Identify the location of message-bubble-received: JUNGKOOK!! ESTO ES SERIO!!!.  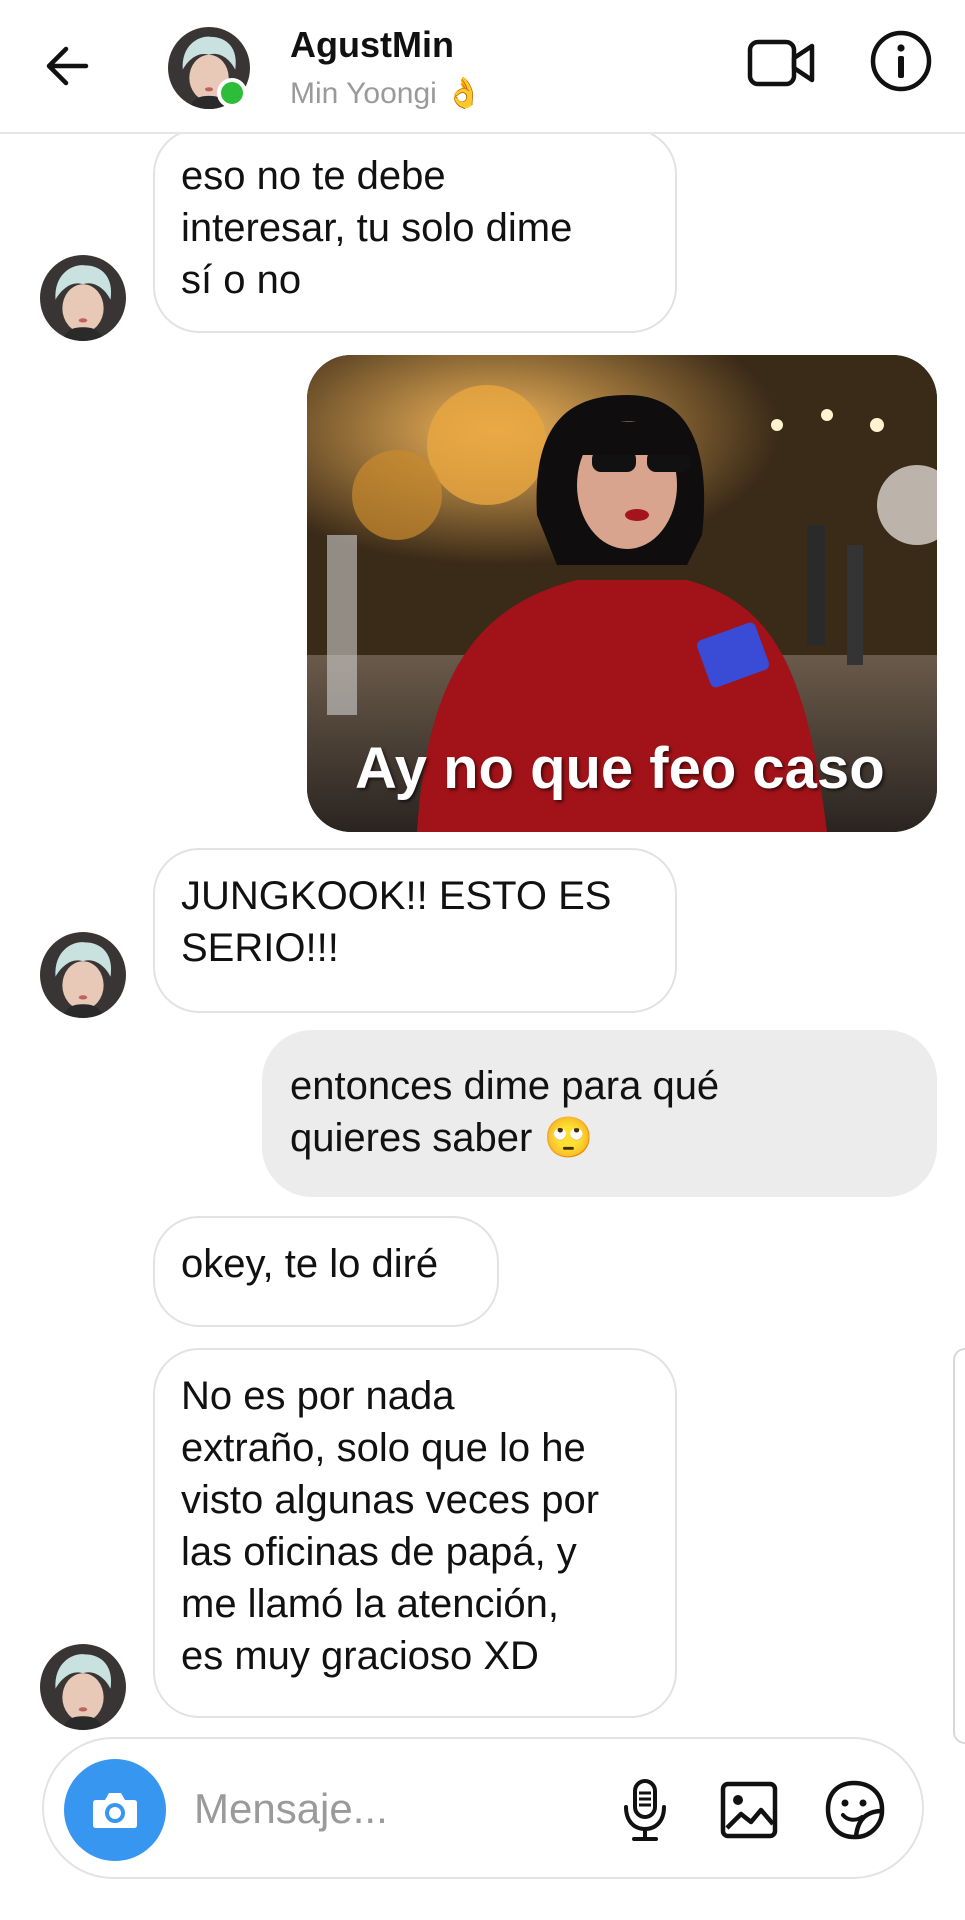
(415, 930).